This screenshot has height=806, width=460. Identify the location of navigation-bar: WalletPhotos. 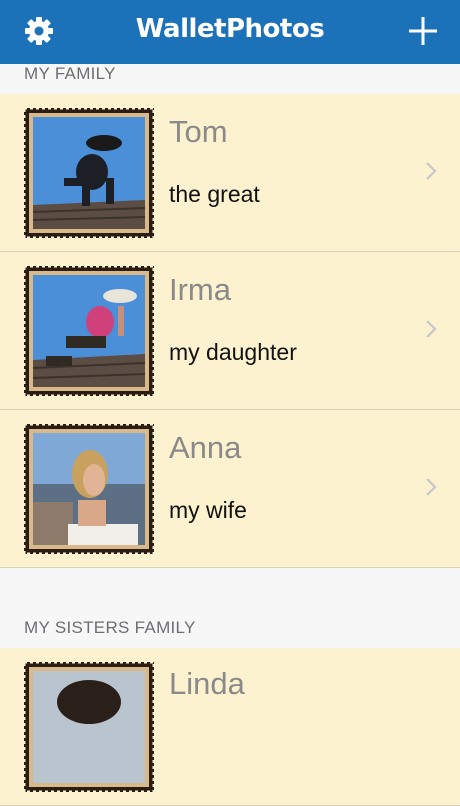
(230, 32).